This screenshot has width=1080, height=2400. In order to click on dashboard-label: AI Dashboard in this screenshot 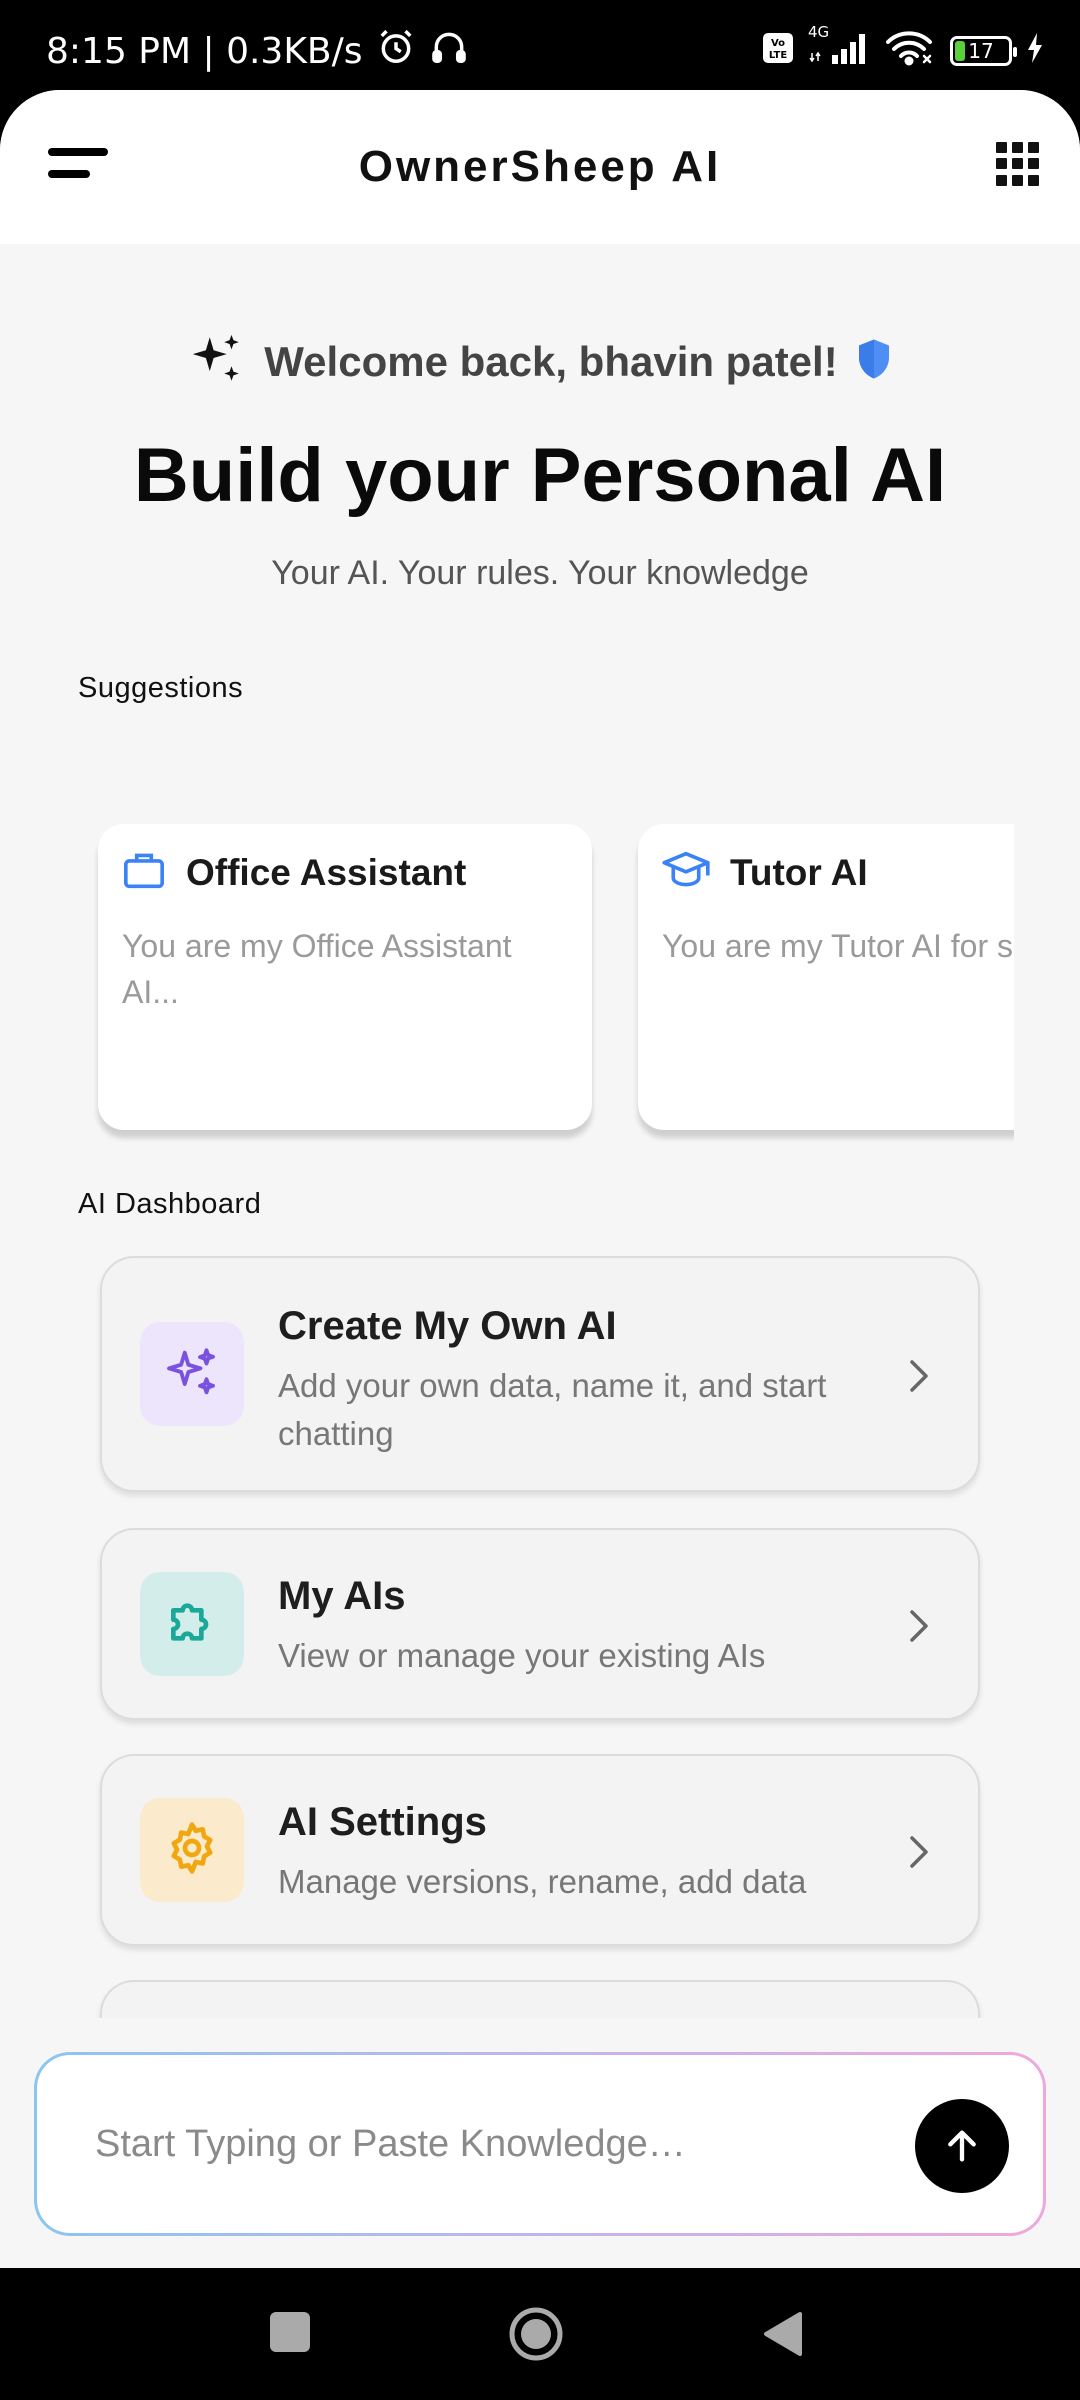, I will do `click(170, 1204)`.